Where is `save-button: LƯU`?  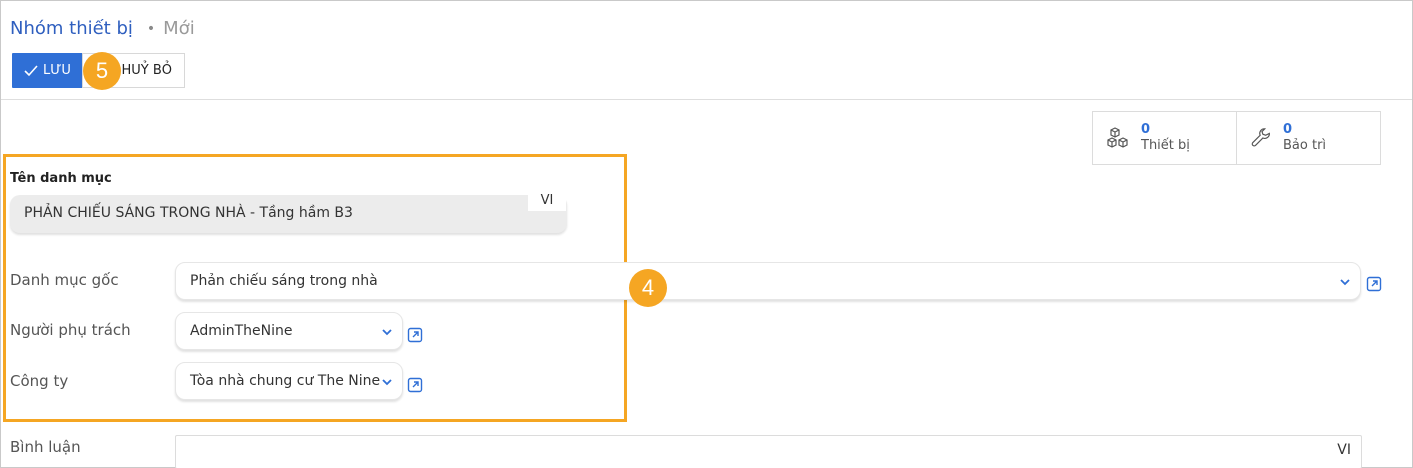
save-button: LƯU is located at coordinates (47, 70).